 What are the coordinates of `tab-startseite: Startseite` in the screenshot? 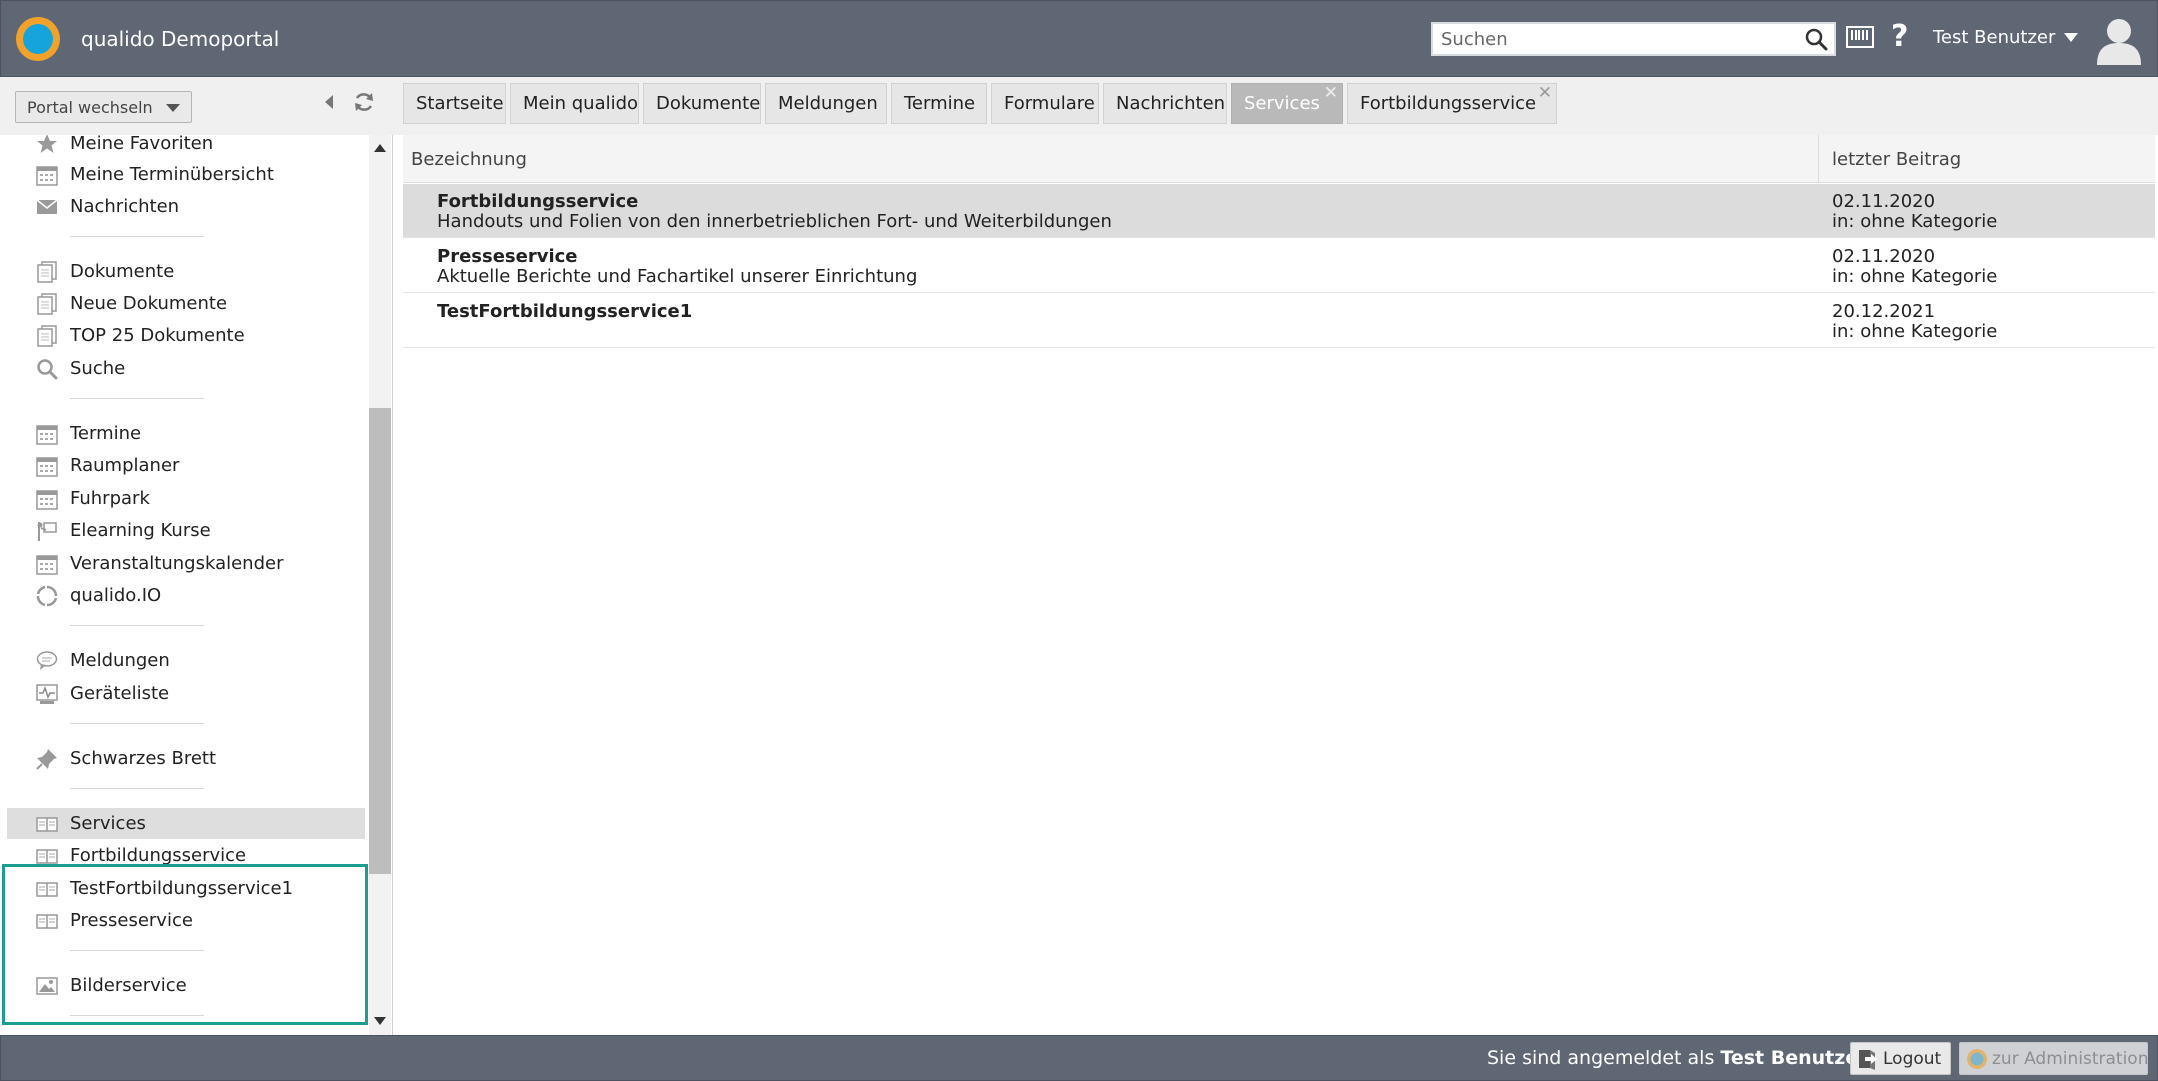 It's located at (454, 103).